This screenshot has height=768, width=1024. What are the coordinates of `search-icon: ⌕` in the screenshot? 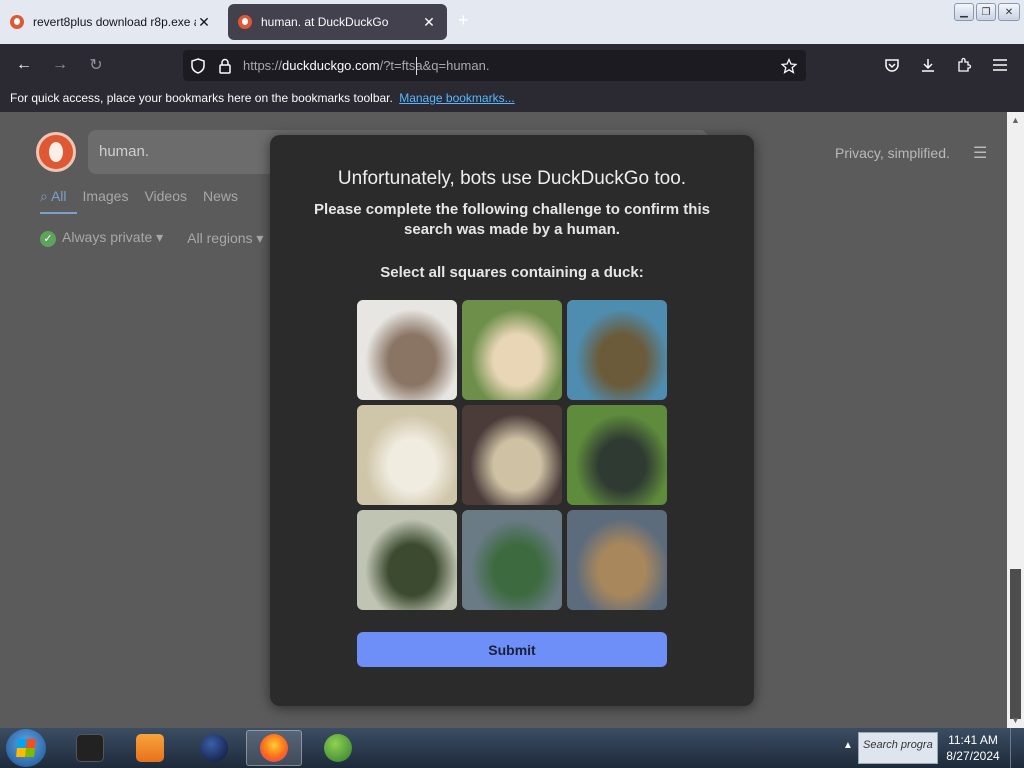 It's located at (44, 196).